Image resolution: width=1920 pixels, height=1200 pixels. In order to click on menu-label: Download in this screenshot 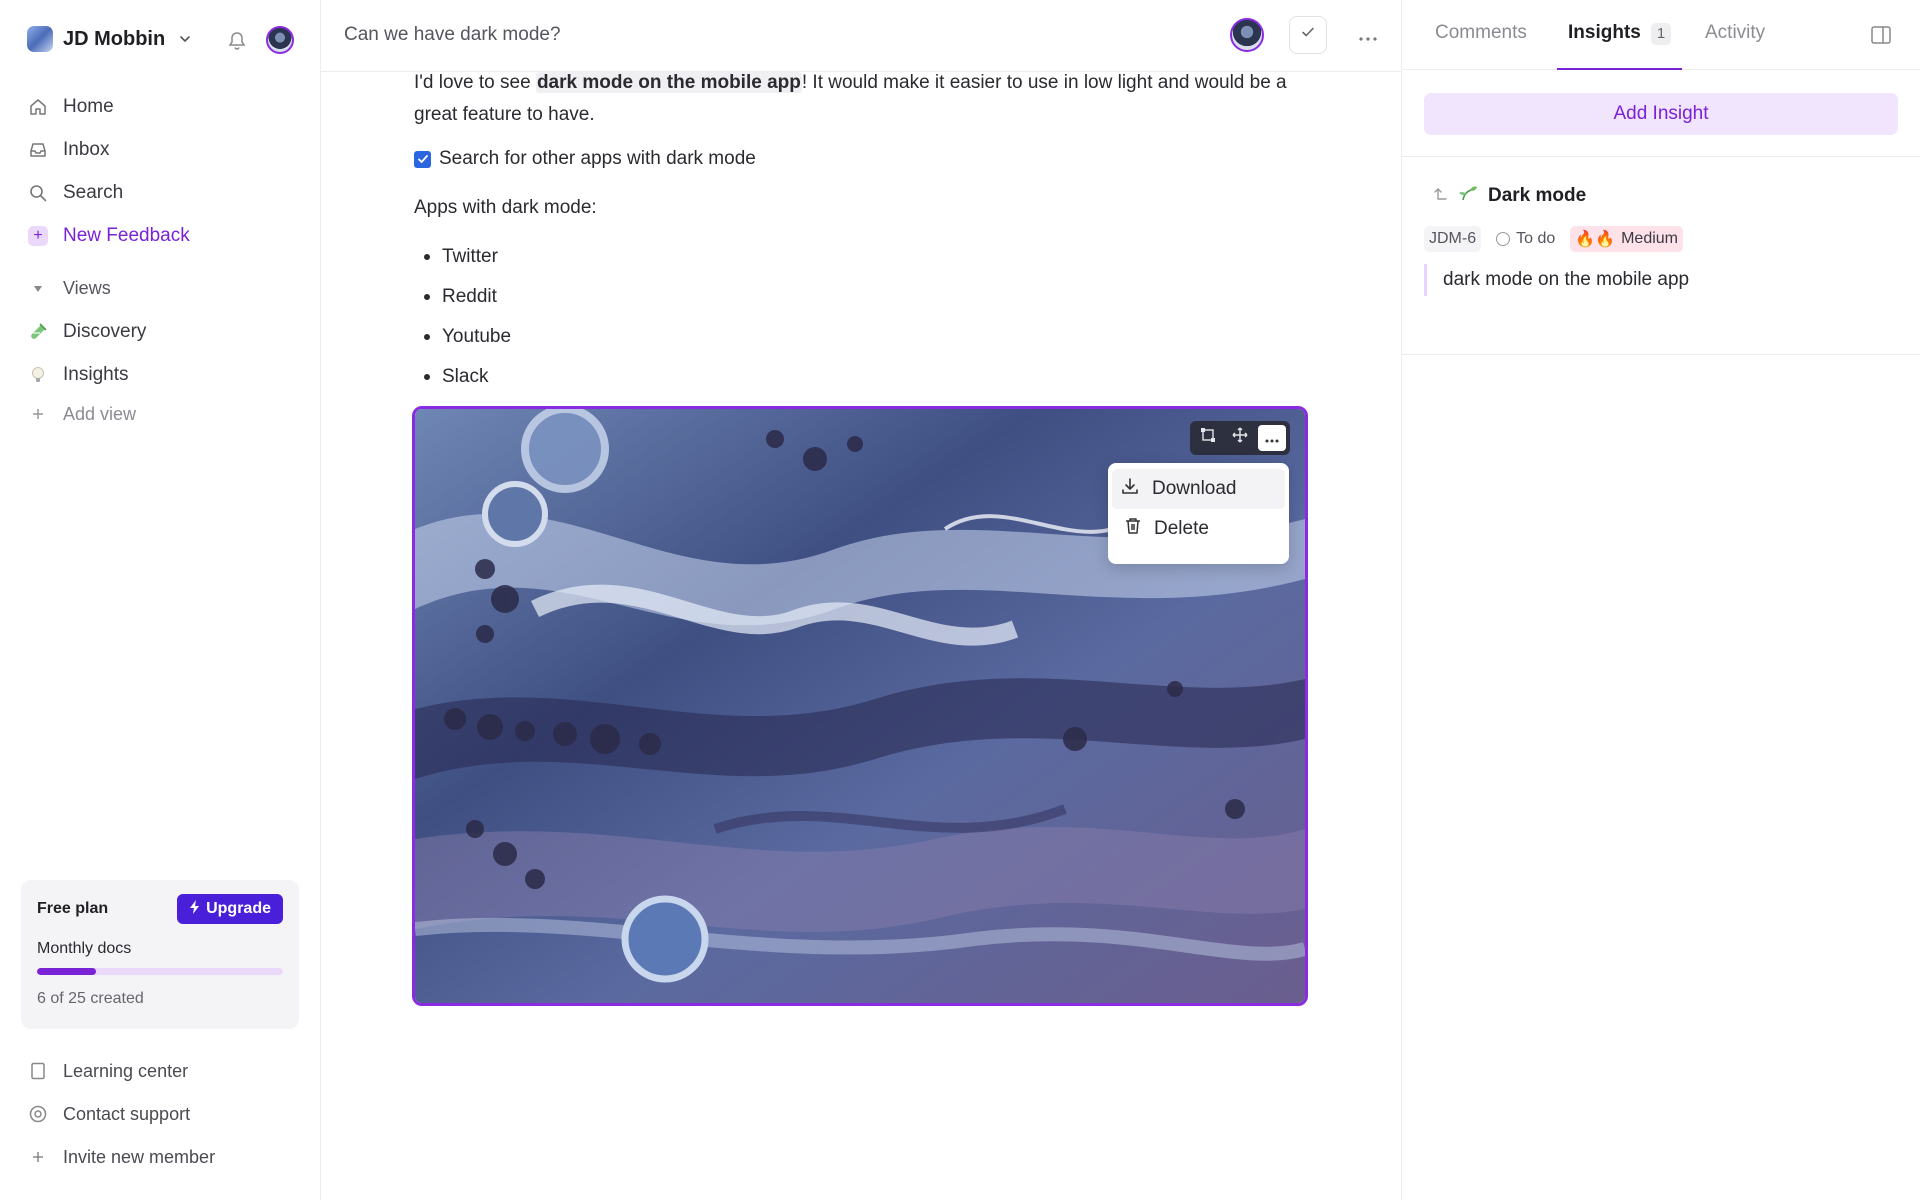, I will do `click(1194, 488)`.